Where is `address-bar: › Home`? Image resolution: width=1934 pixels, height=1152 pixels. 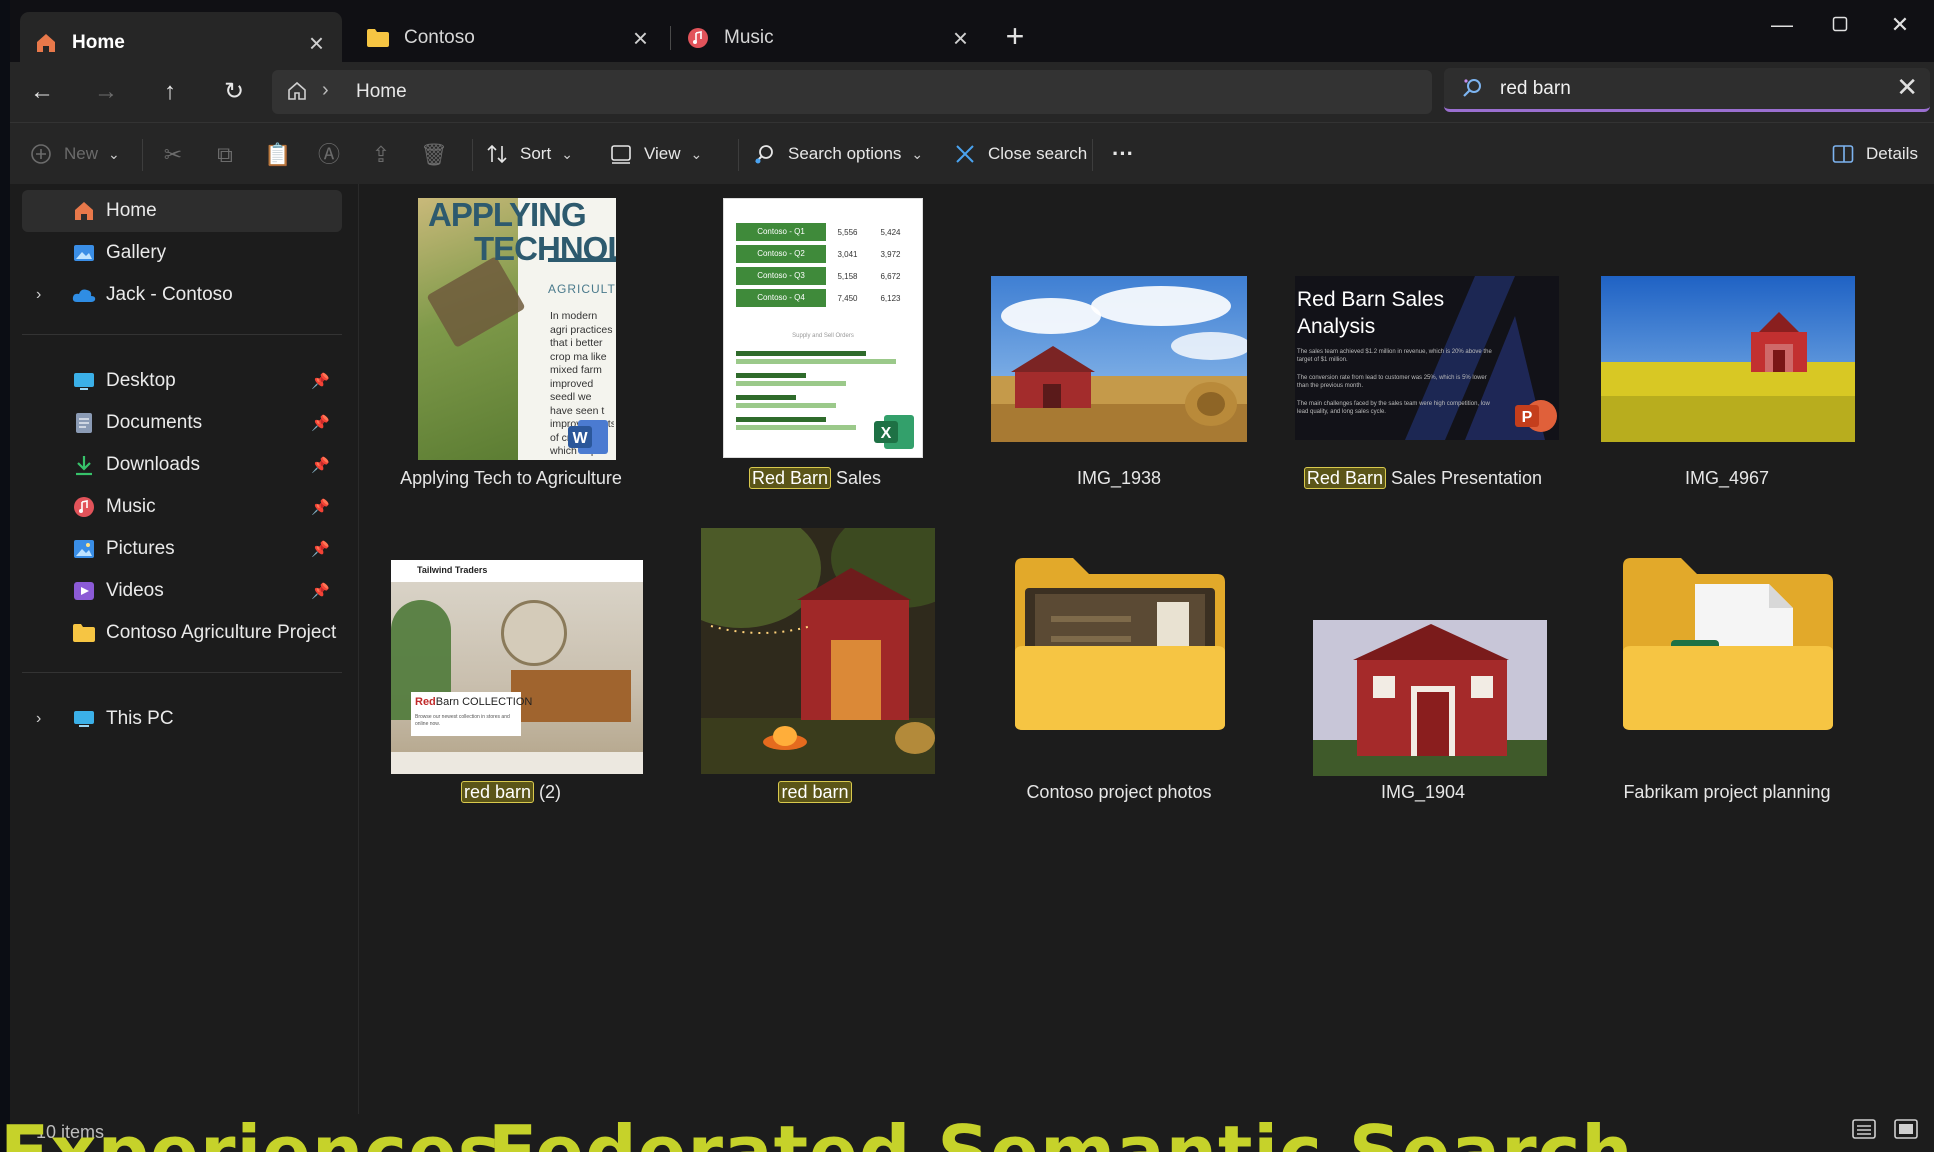 address-bar: › Home is located at coordinates (852, 92).